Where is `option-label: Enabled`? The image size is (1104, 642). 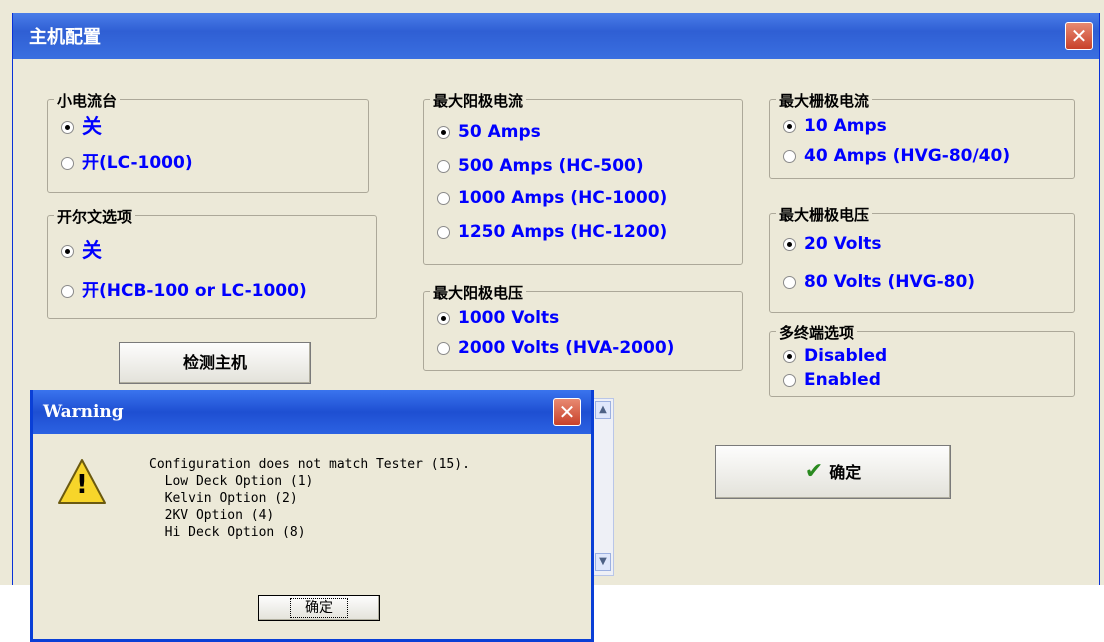 option-label: Enabled is located at coordinates (842, 380).